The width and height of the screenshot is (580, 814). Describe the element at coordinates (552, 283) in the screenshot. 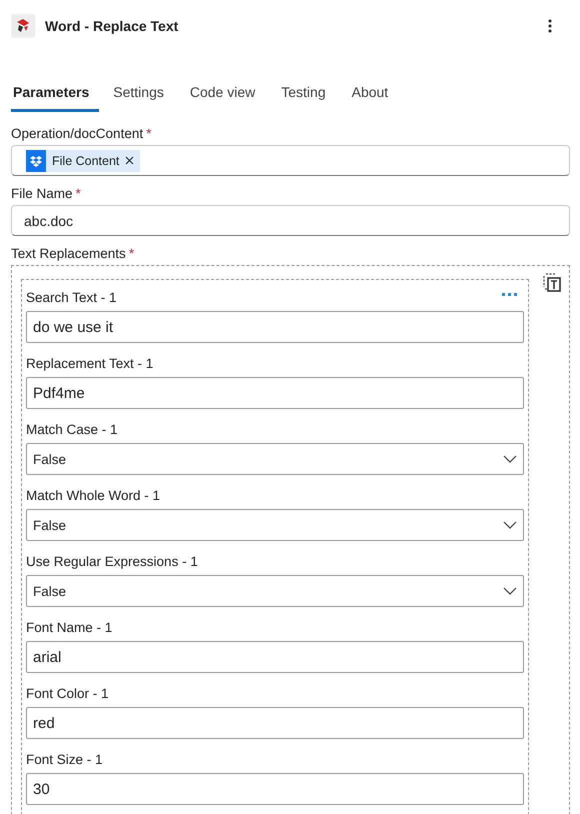

I see `text-mode-icon` at that location.